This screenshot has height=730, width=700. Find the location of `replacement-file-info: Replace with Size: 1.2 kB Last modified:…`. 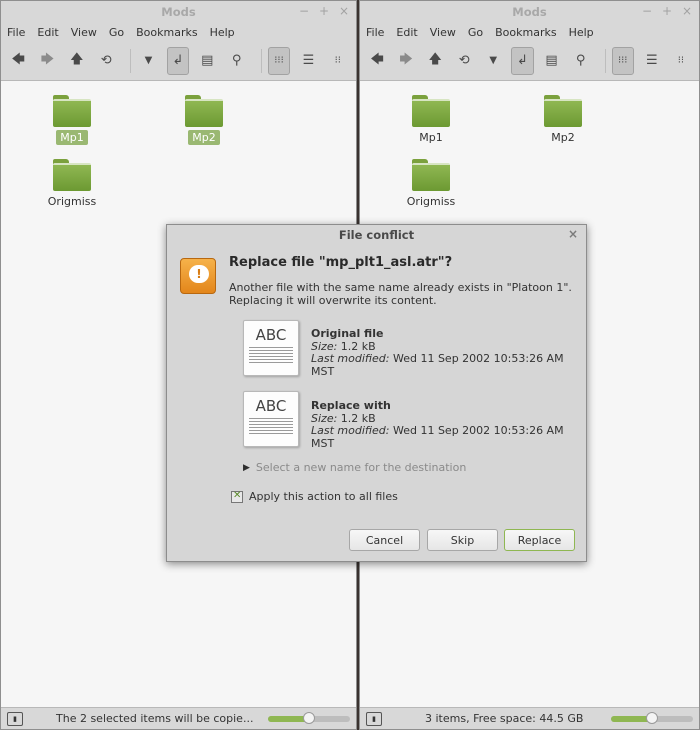

replacement-file-info: Replace with Size: 1.2 kB Last modified:… is located at coordinates (448, 424).